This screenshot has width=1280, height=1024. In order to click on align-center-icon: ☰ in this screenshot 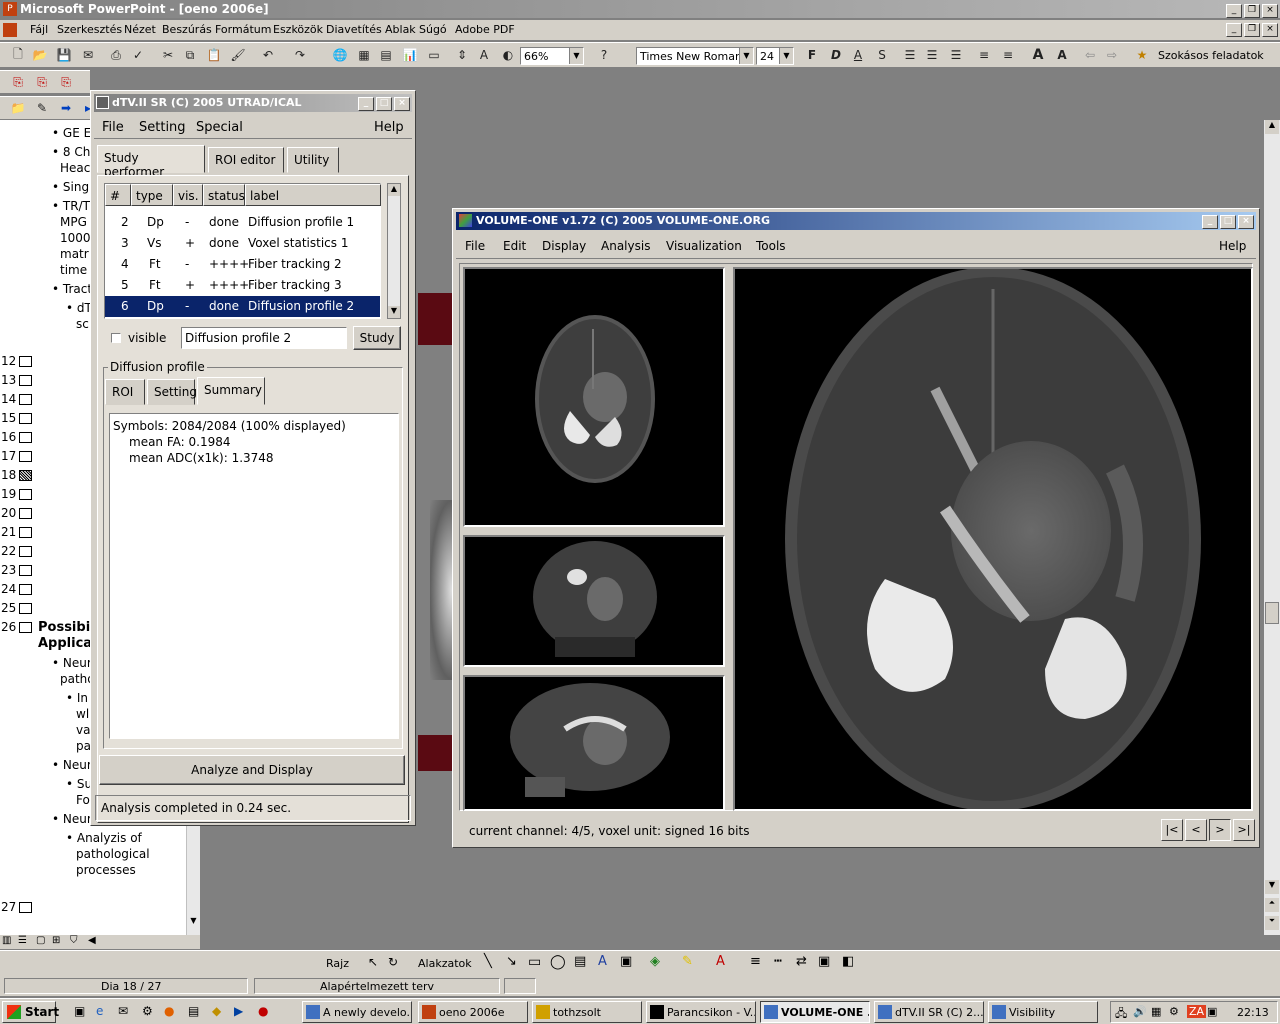, I will do `click(932, 55)`.